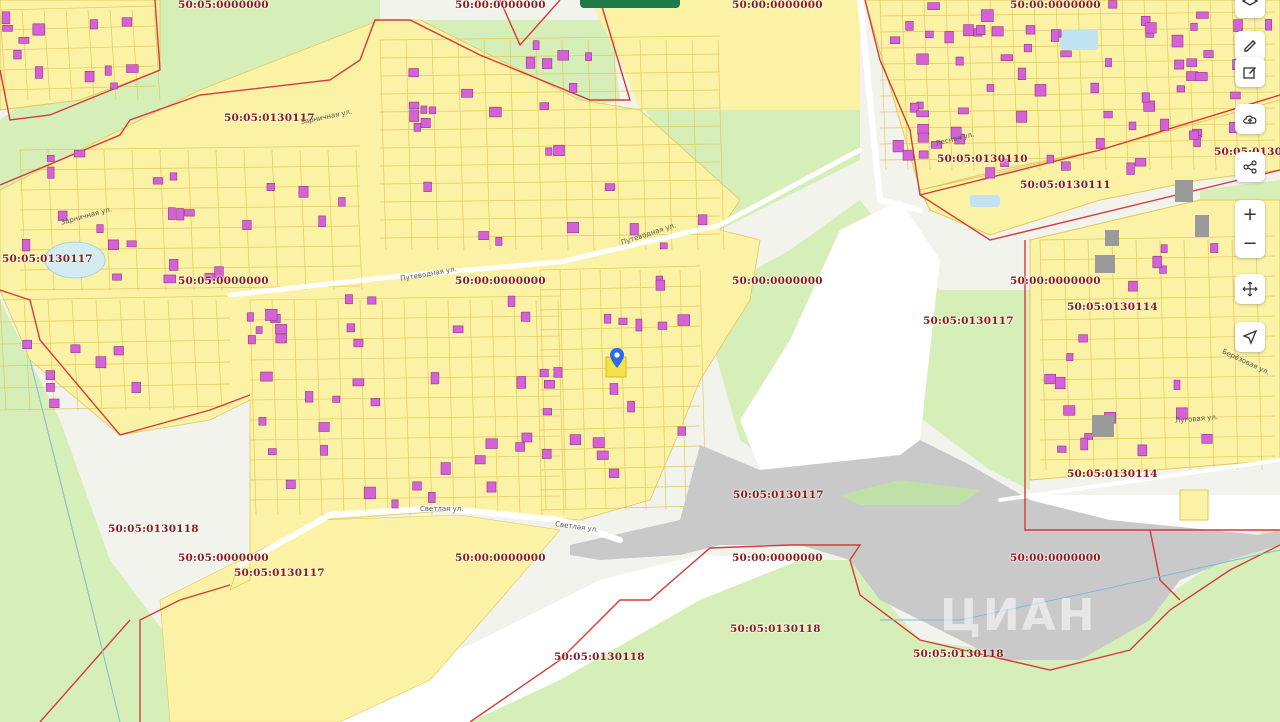 Image resolution: width=1280 pixels, height=722 pixels. I want to click on zoom-out-icon: −, so click(1250, 243).